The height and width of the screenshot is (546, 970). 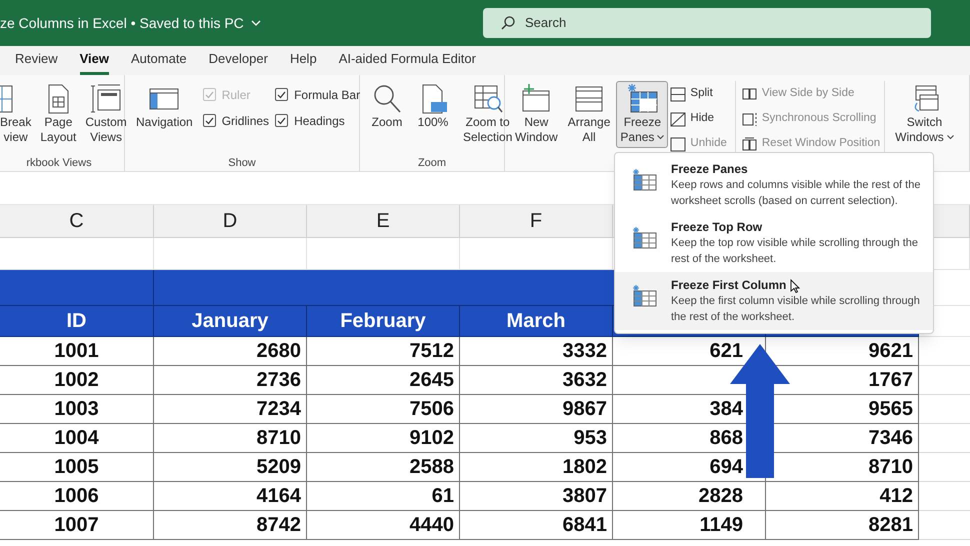 What do you see at coordinates (536, 321) in the screenshot?
I see `header-cell: March` at bounding box center [536, 321].